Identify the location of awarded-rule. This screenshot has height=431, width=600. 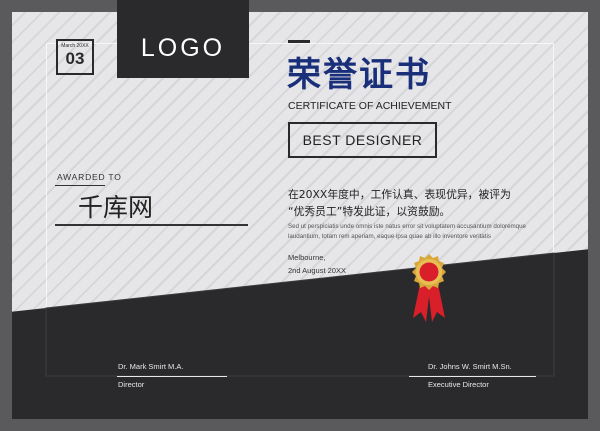
(80, 185).